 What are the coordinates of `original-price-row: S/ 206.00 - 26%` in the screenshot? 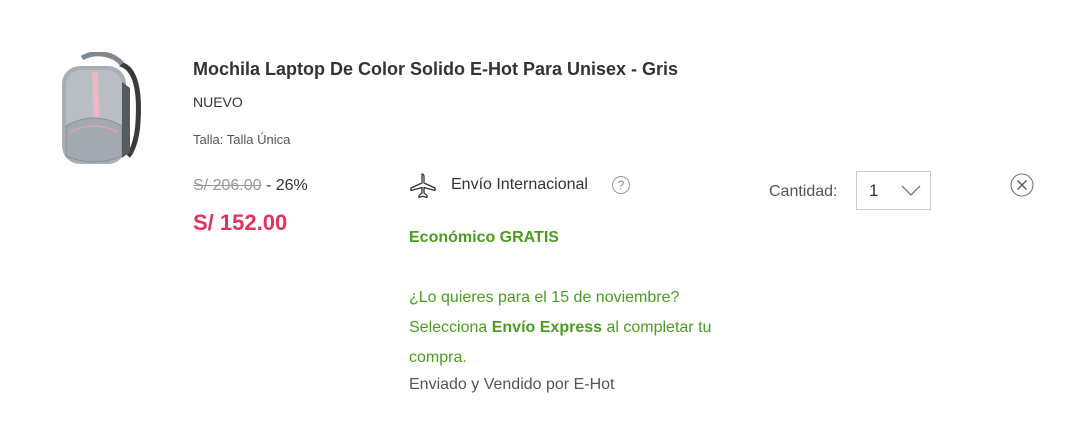 It's located at (250, 186).